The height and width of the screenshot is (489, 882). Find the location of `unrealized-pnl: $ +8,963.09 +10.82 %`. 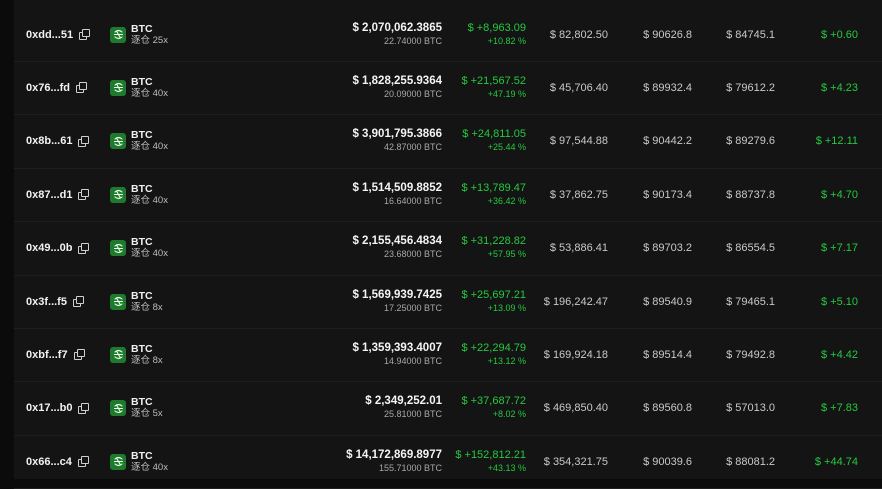

unrealized-pnl: $ +8,963.09 +10.82 % is located at coordinates (497, 34).